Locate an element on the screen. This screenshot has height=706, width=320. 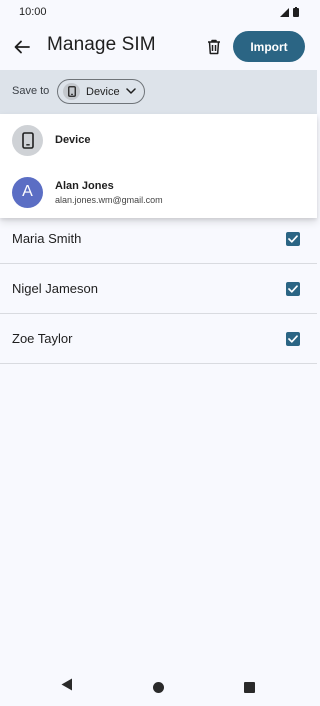
status-bar: 10:00 is located at coordinates (158, 12).